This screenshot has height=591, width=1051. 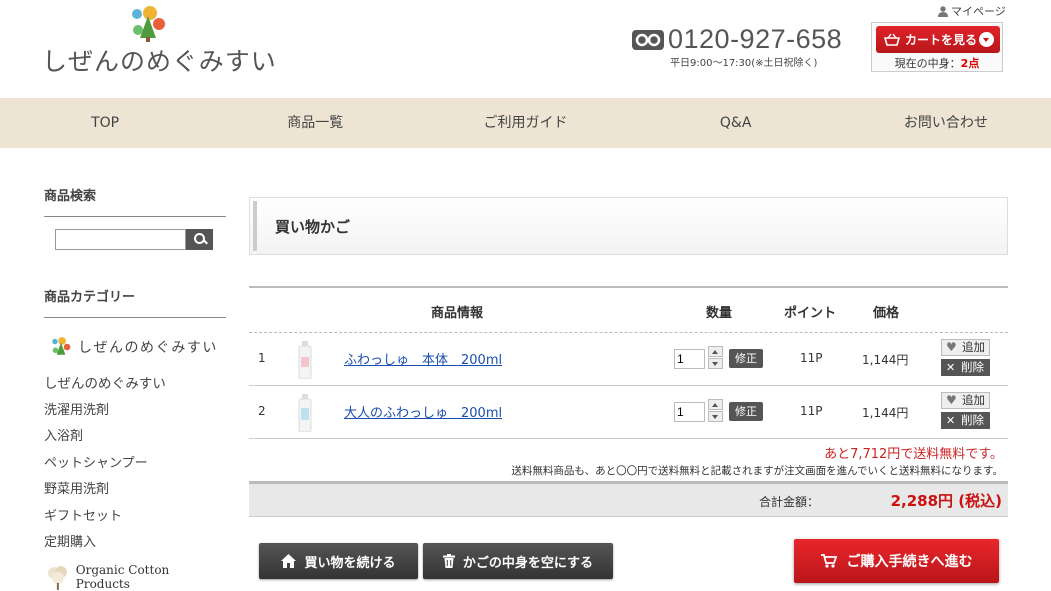 What do you see at coordinates (135, 411) in the screenshot?
I see `category-item: 洗濯用洗剤` at bounding box center [135, 411].